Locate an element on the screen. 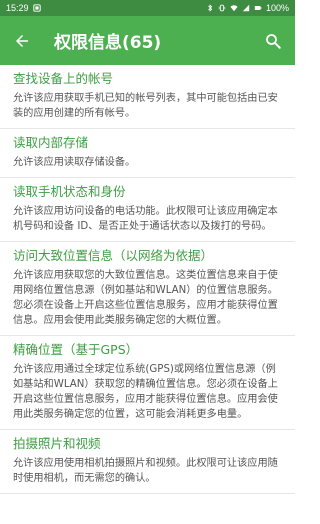  permission-title: 访问大致位置信息（以网络为依据） is located at coordinates (113, 255).